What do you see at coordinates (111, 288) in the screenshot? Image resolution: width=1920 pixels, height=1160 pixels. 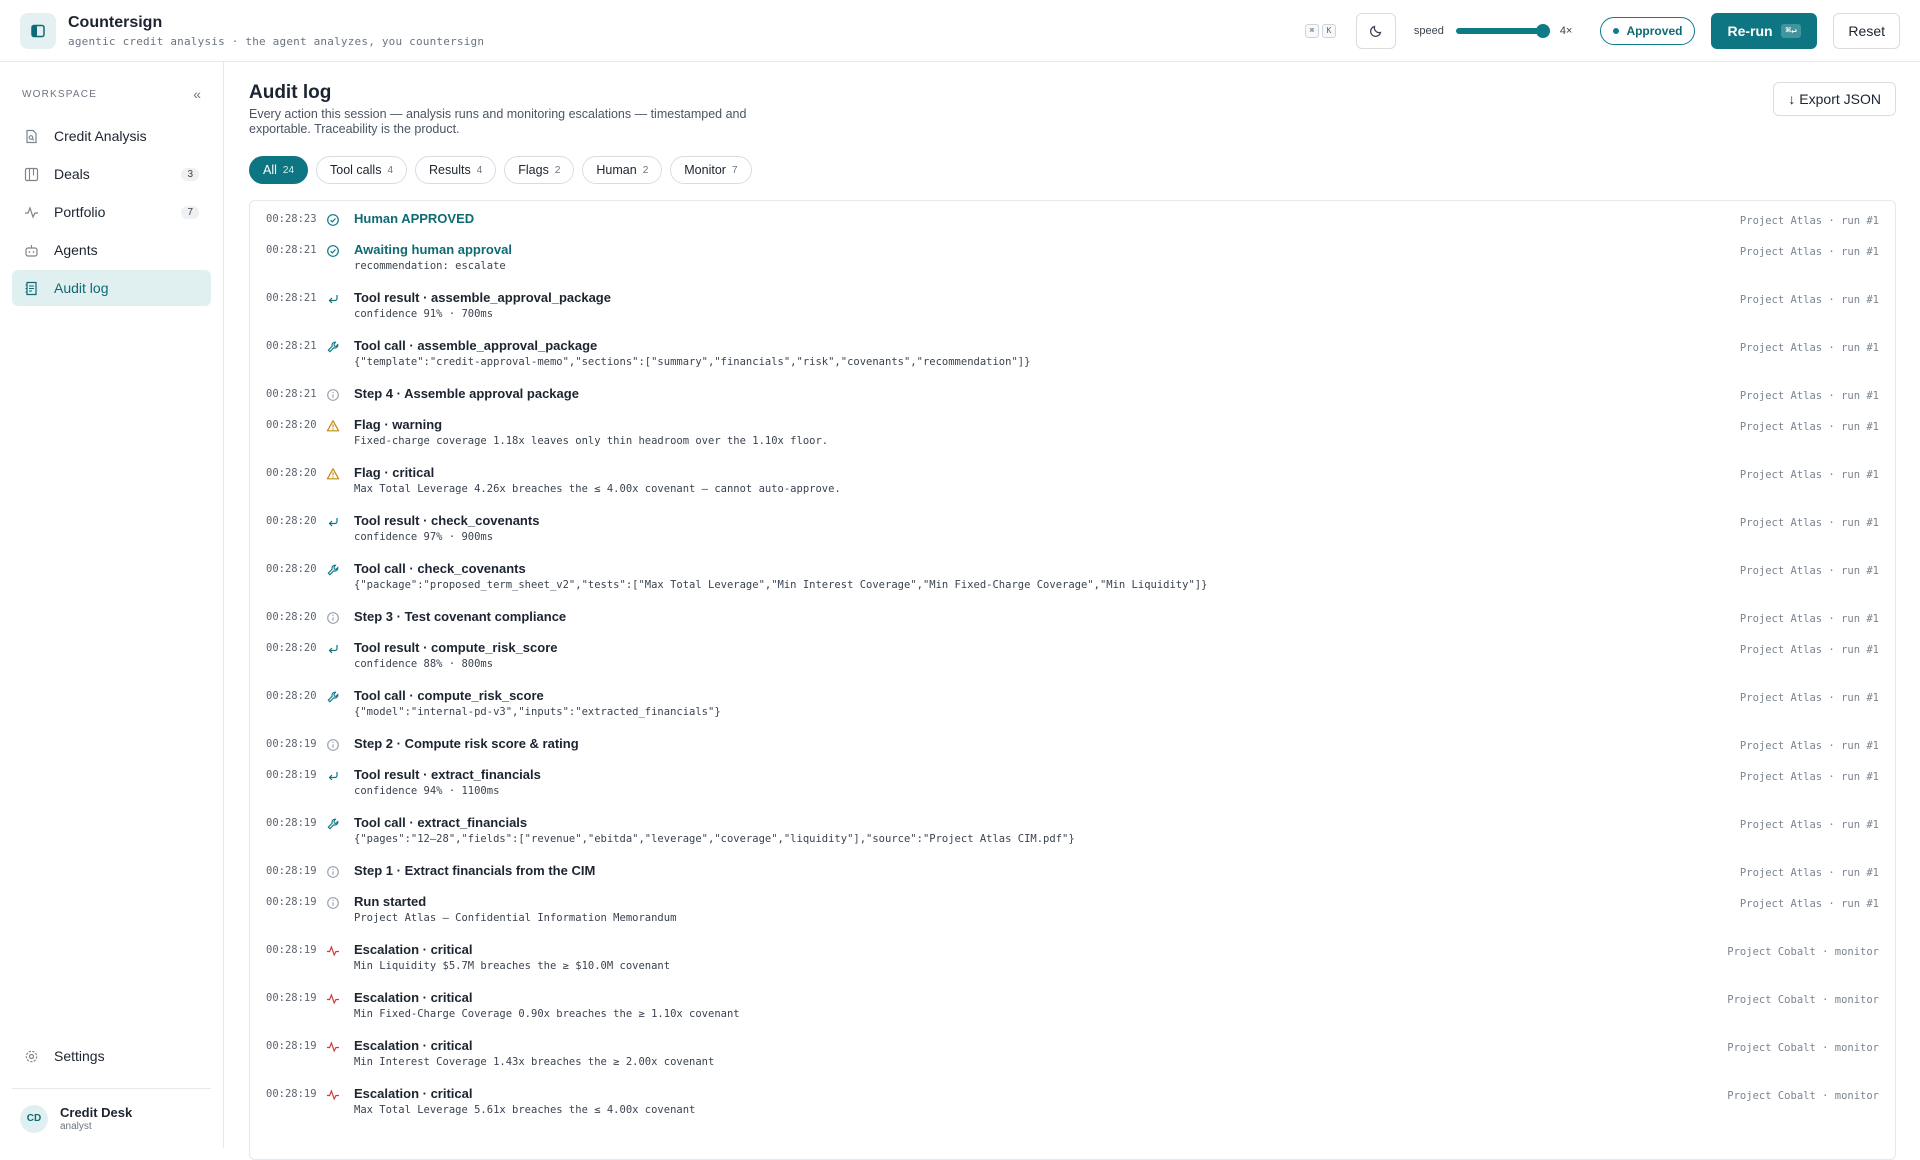 I see `sidebar-item-audit-log: Audit log` at bounding box center [111, 288].